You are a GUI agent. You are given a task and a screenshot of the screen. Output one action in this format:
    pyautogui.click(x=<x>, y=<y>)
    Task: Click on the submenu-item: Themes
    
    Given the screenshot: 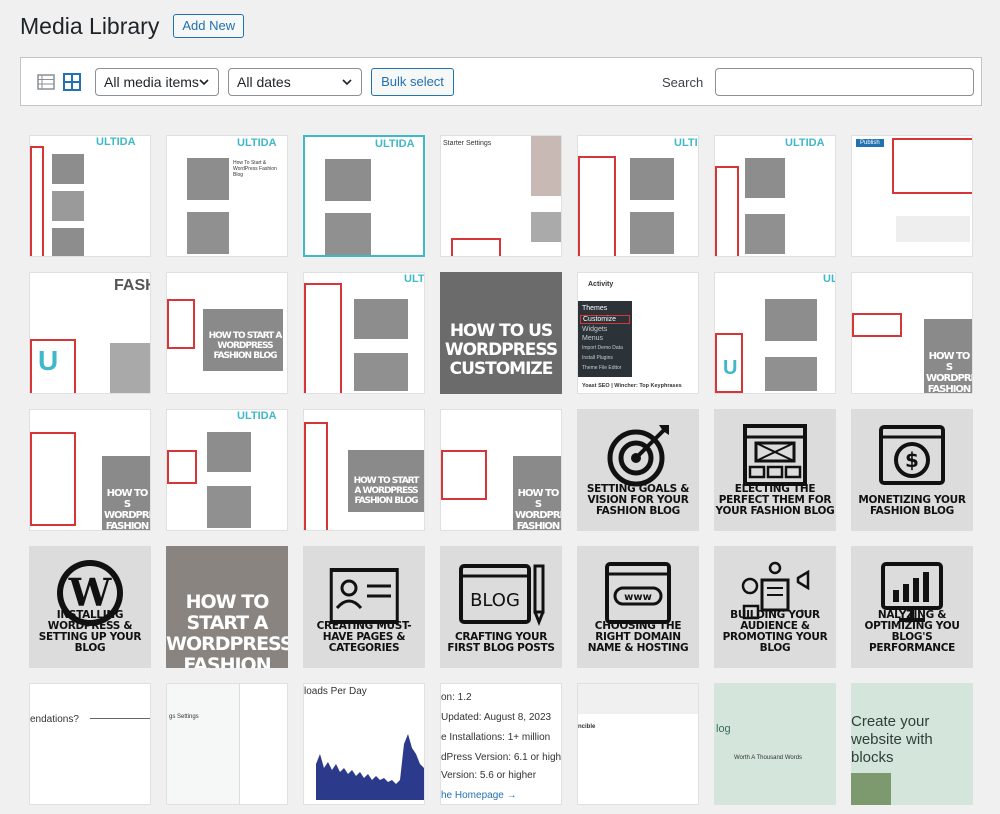 What is the action you would take?
    pyautogui.click(x=595, y=308)
    